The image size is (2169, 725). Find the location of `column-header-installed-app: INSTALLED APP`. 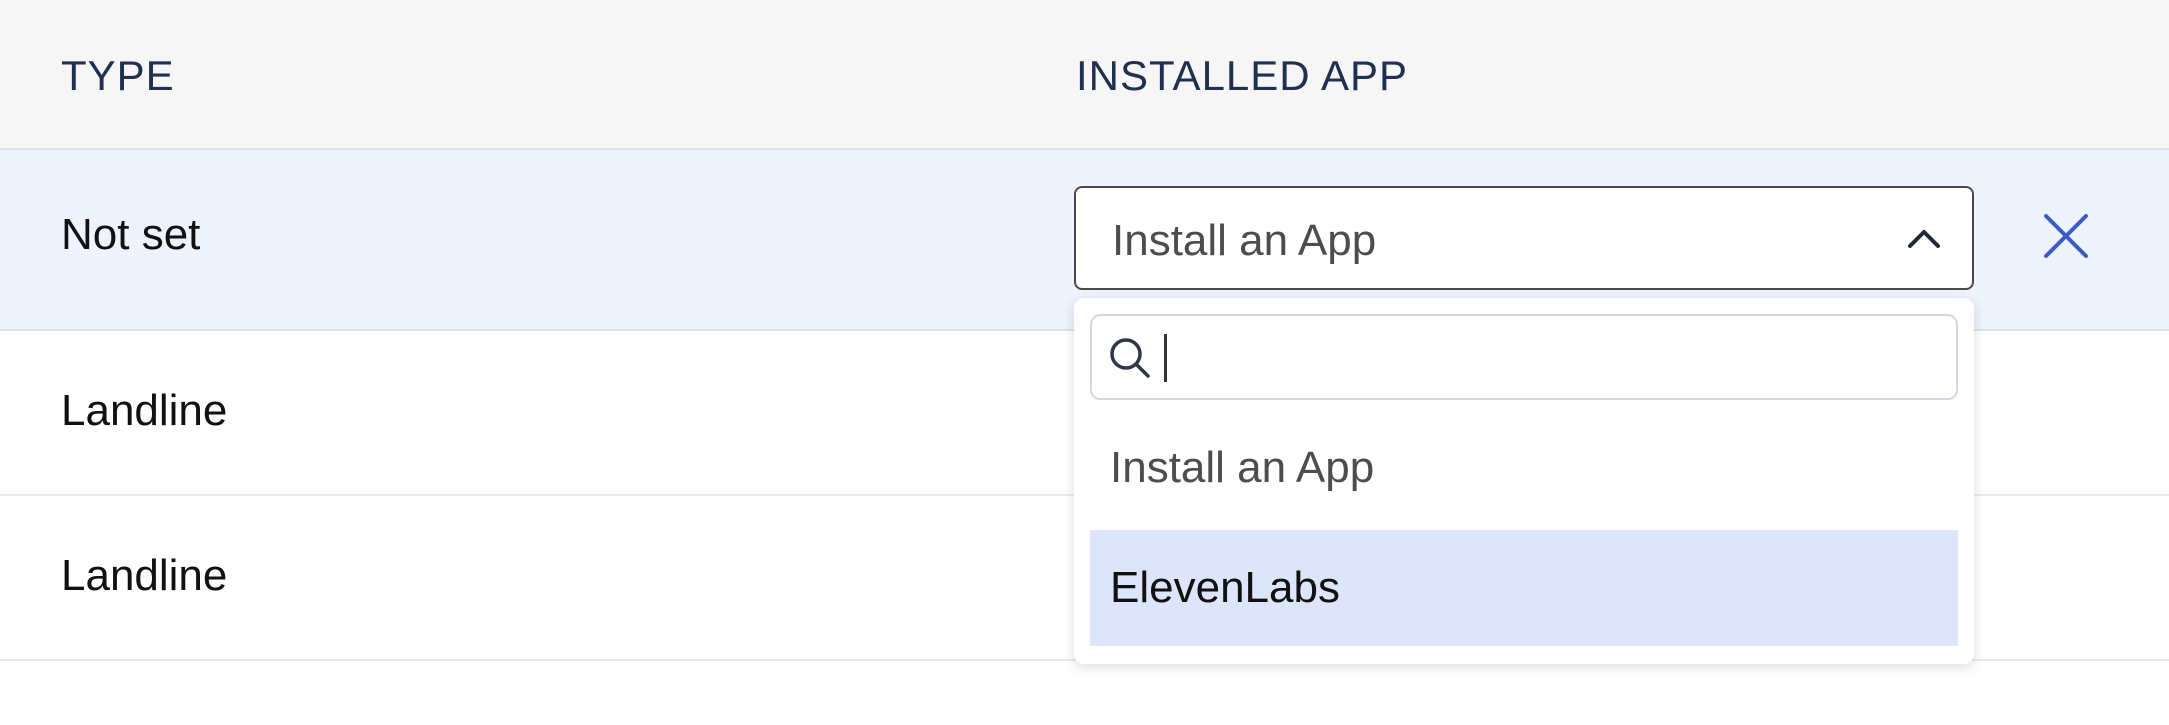

column-header-installed-app: INSTALLED APP is located at coordinates (1242, 75).